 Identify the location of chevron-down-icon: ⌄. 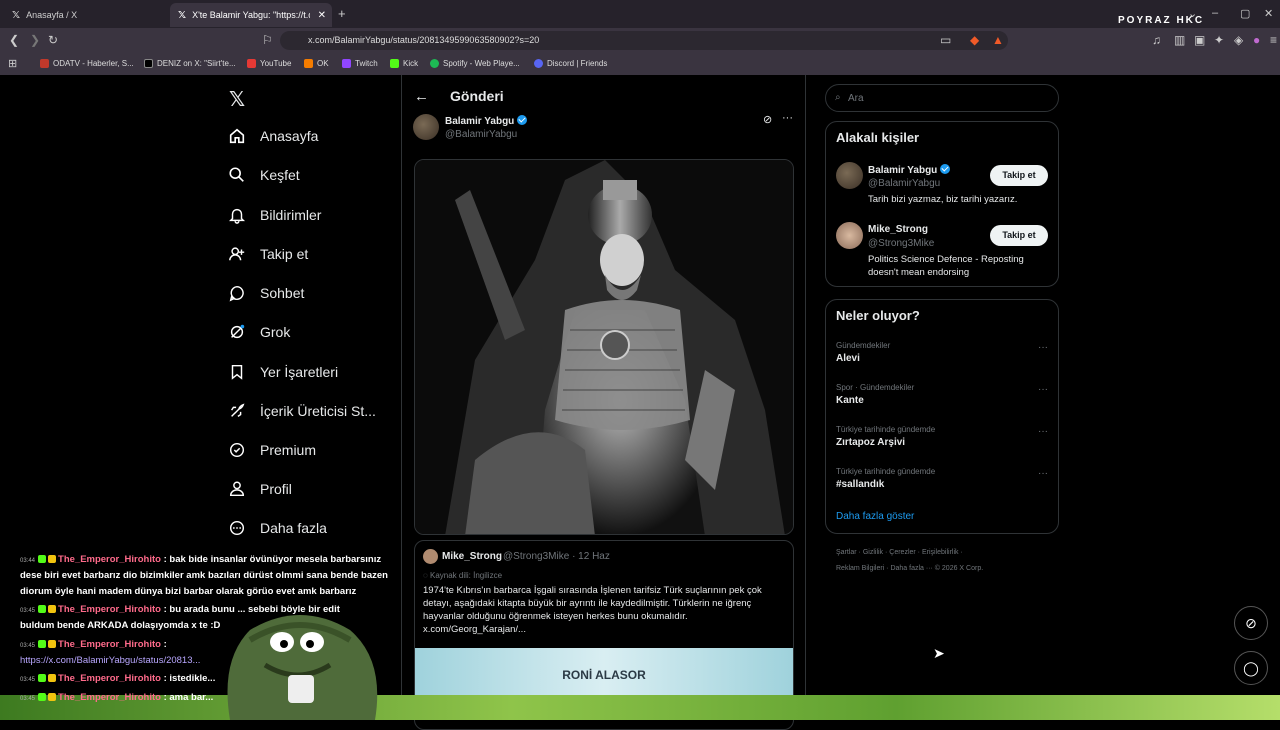
(1192, 13).